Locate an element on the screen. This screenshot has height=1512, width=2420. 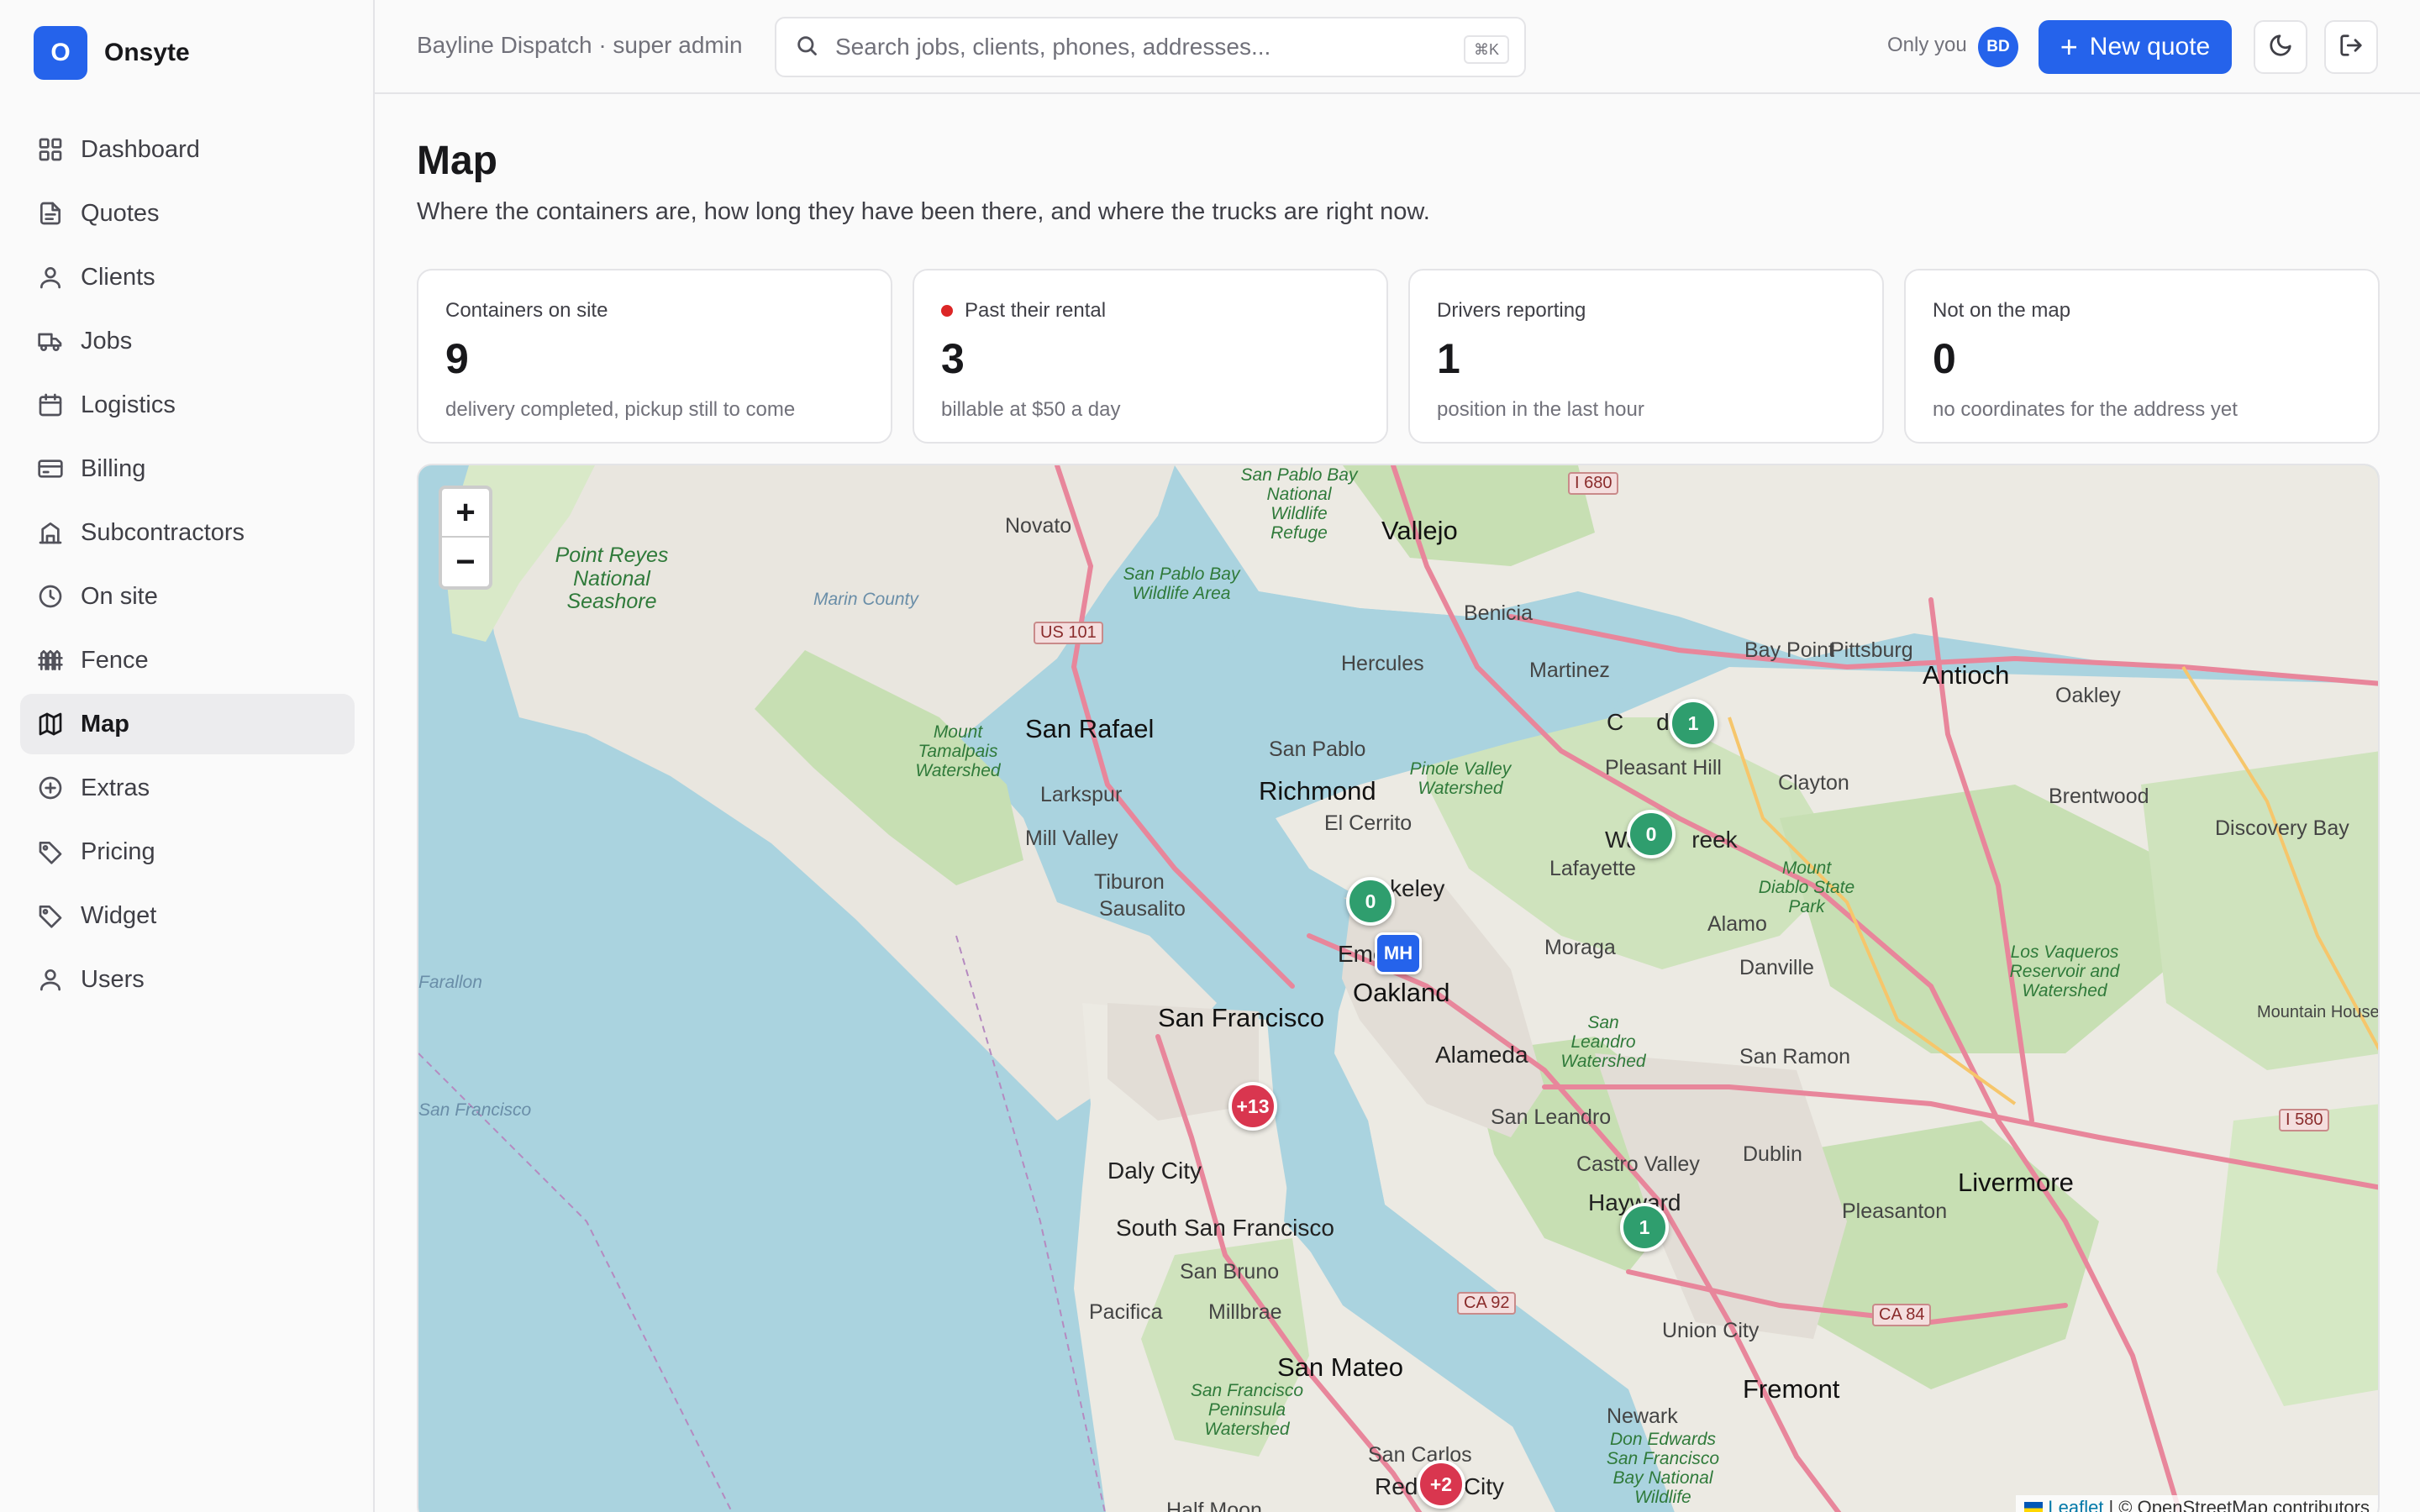
nav-item-label: Widget is located at coordinates (119, 915).